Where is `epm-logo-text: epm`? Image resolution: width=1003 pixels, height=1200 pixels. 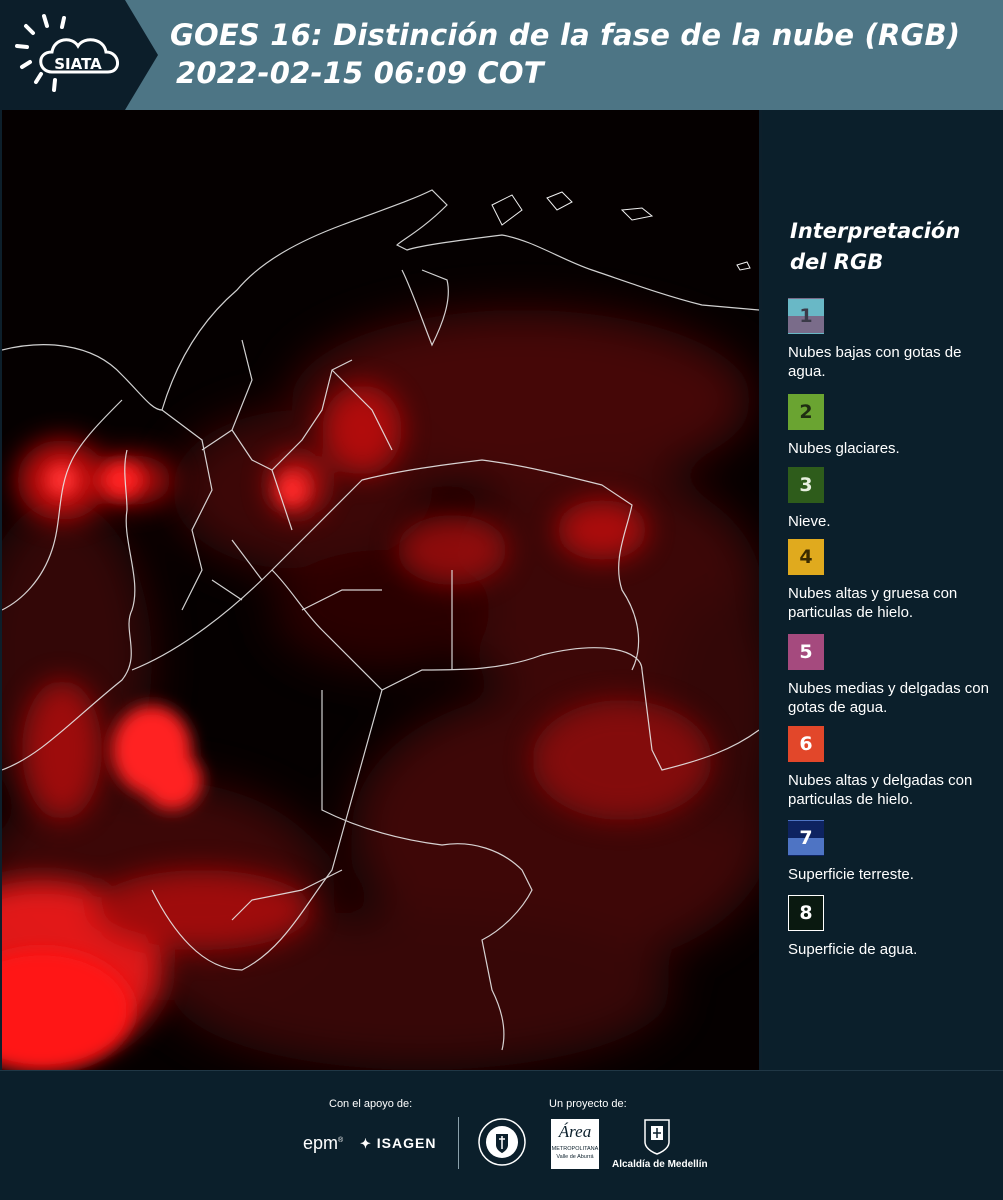 epm-logo-text: epm is located at coordinates (321, 1143).